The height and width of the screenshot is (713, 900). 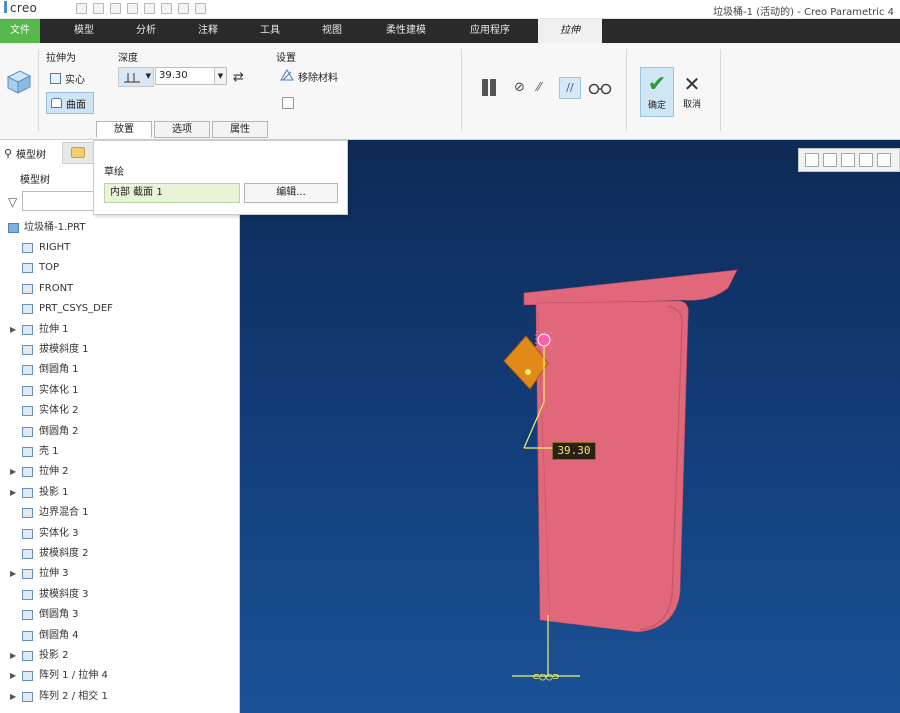 What do you see at coordinates (185, 76) in the screenshot?
I see `depth-input: 39.30` at bounding box center [185, 76].